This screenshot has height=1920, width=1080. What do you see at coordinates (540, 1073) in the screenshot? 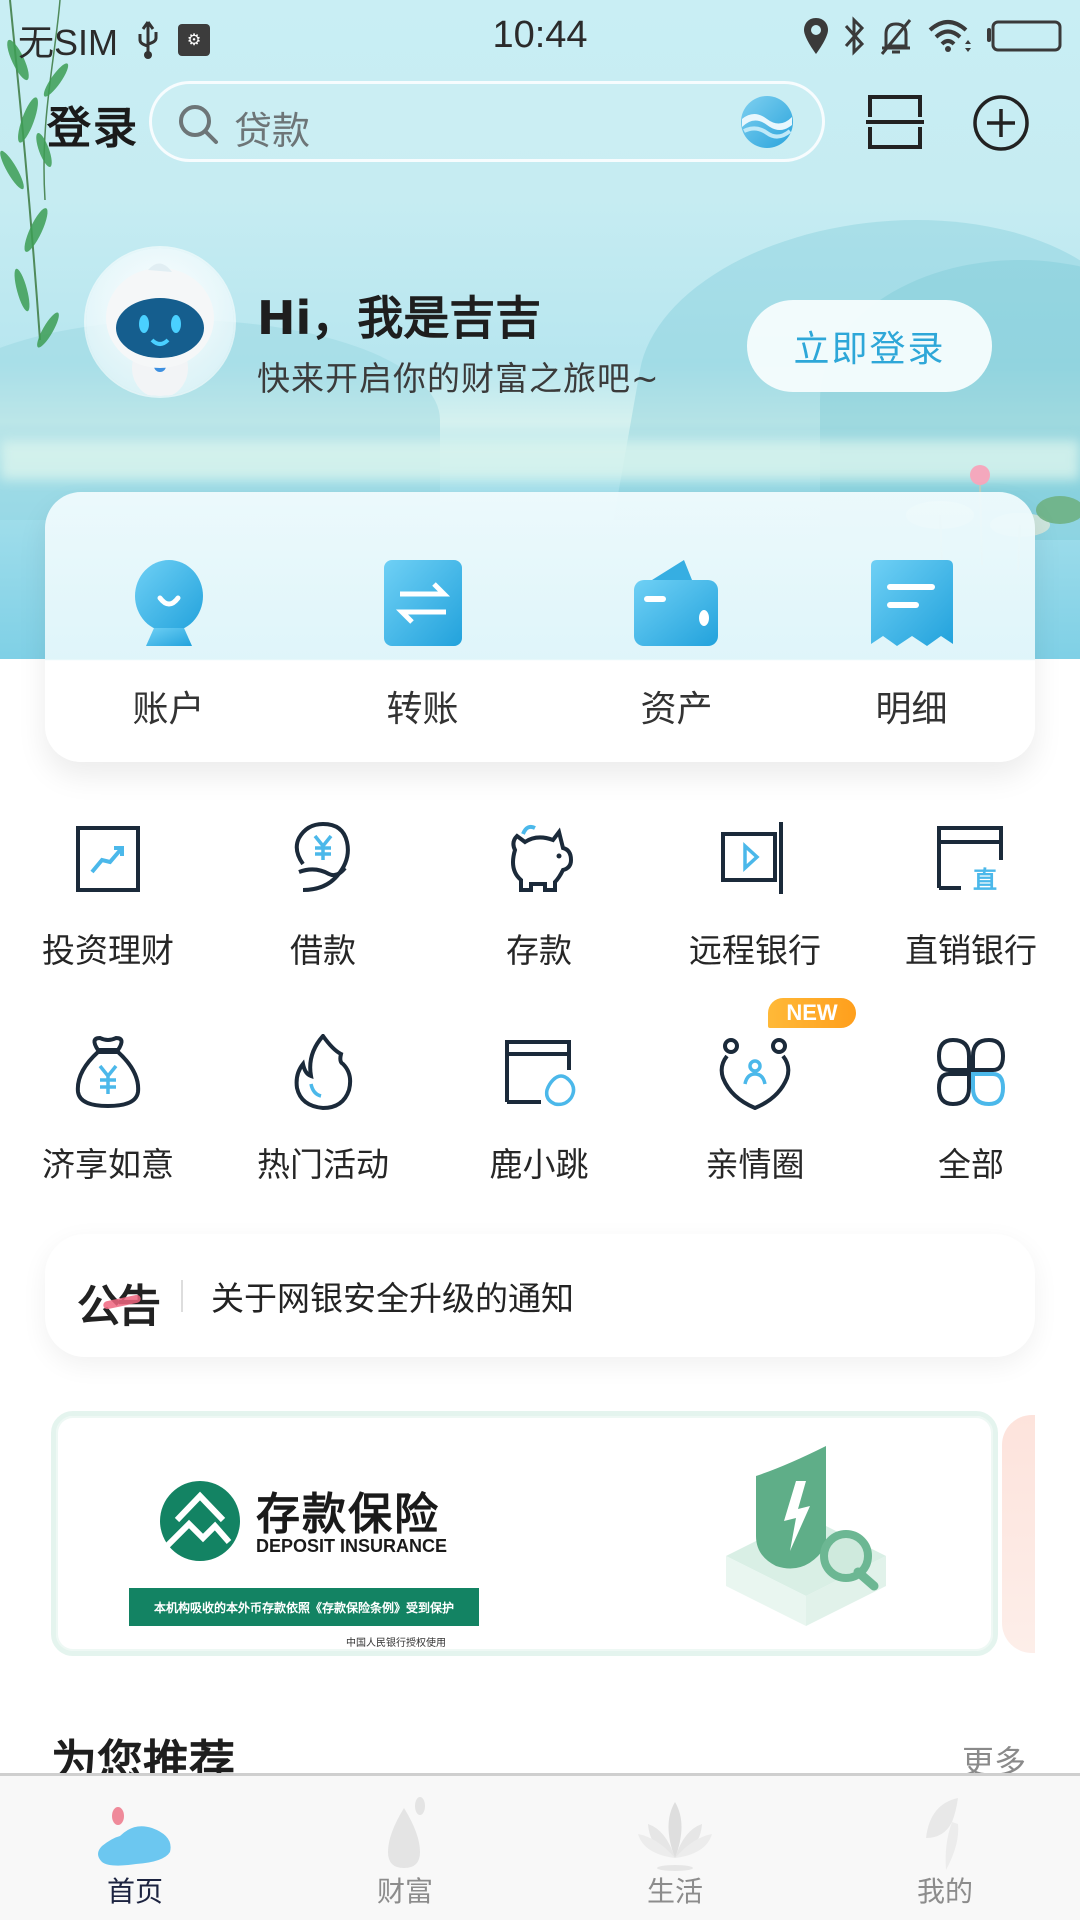
I see `deer-card-icon` at bounding box center [540, 1073].